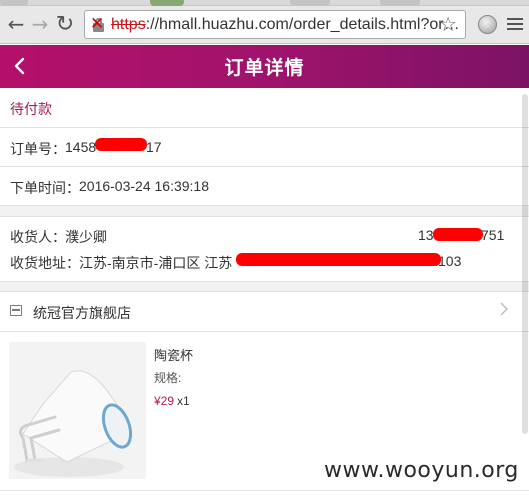 This screenshot has height=501, width=529. What do you see at coordinates (168, 378) in the screenshot?
I see `product-spec: 规格:` at bounding box center [168, 378].